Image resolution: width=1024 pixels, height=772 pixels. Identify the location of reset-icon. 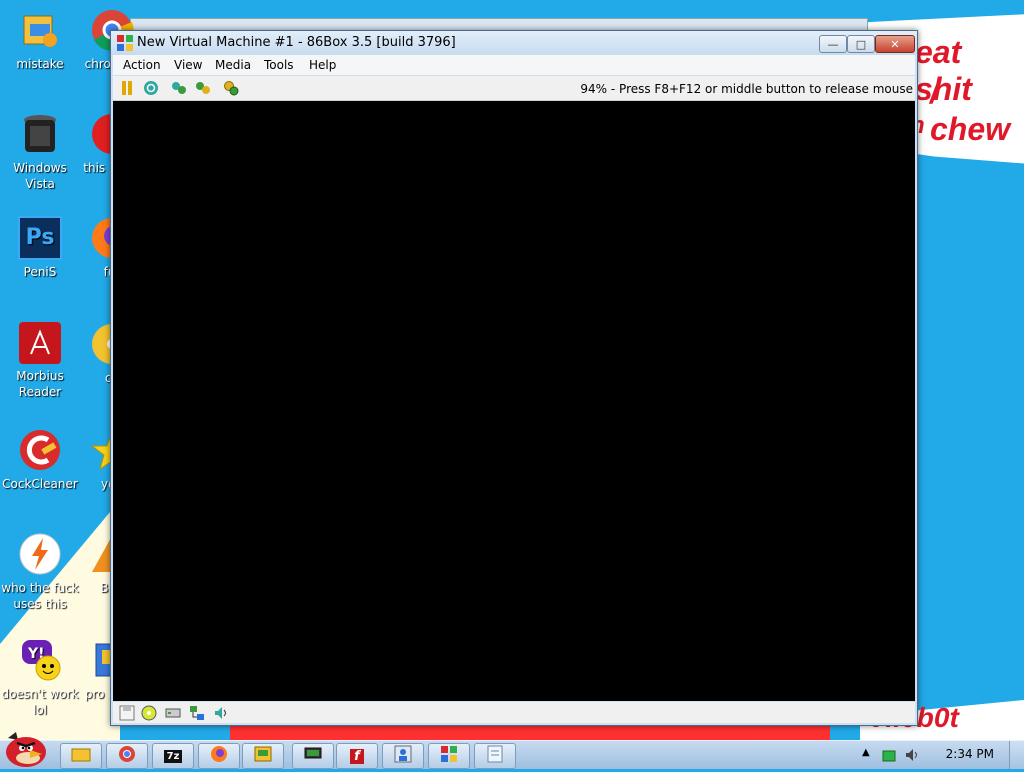
(151, 88).